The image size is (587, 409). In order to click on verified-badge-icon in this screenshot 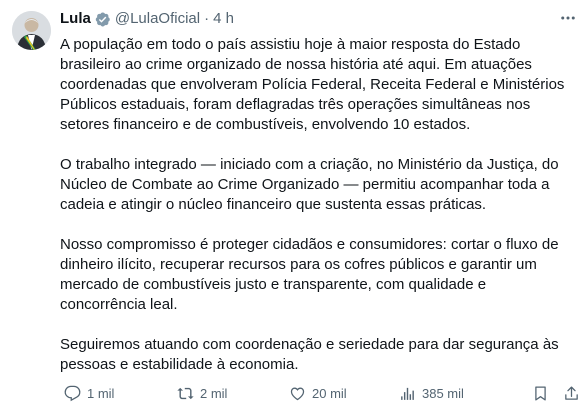, I will do `click(102, 19)`.